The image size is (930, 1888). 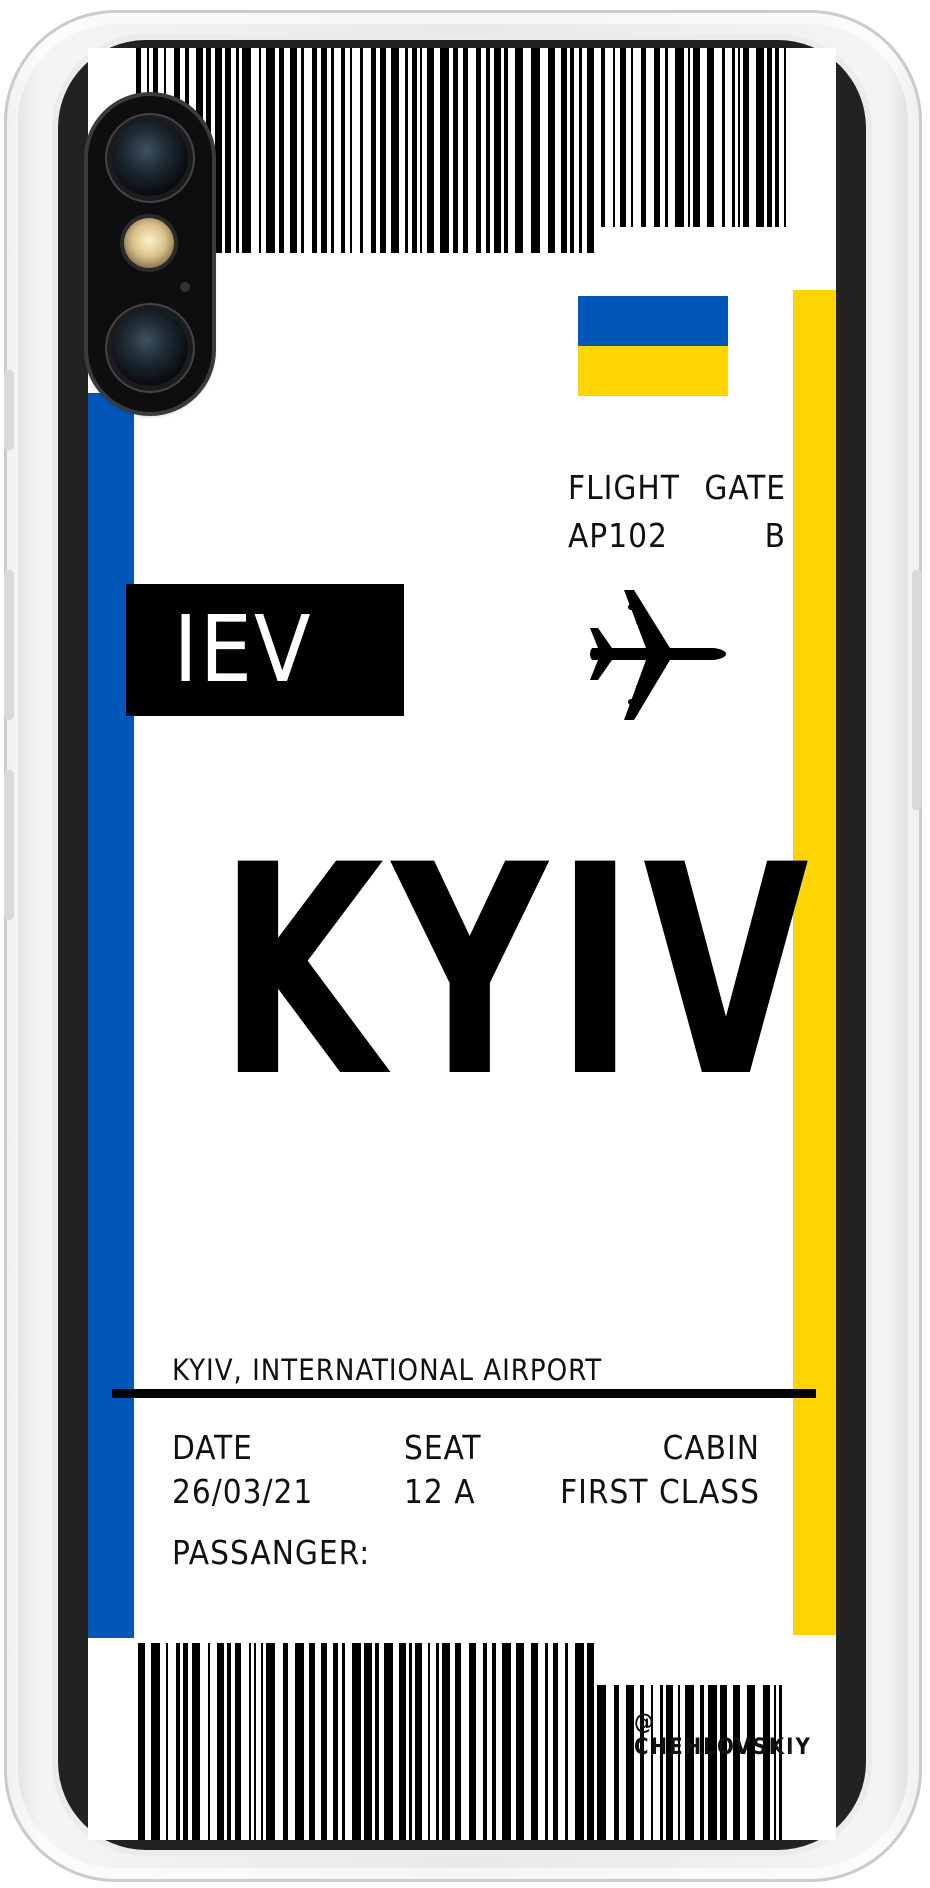 What do you see at coordinates (745, 487) in the screenshot?
I see `gate-label: GATE` at bounding box center [745, 487].